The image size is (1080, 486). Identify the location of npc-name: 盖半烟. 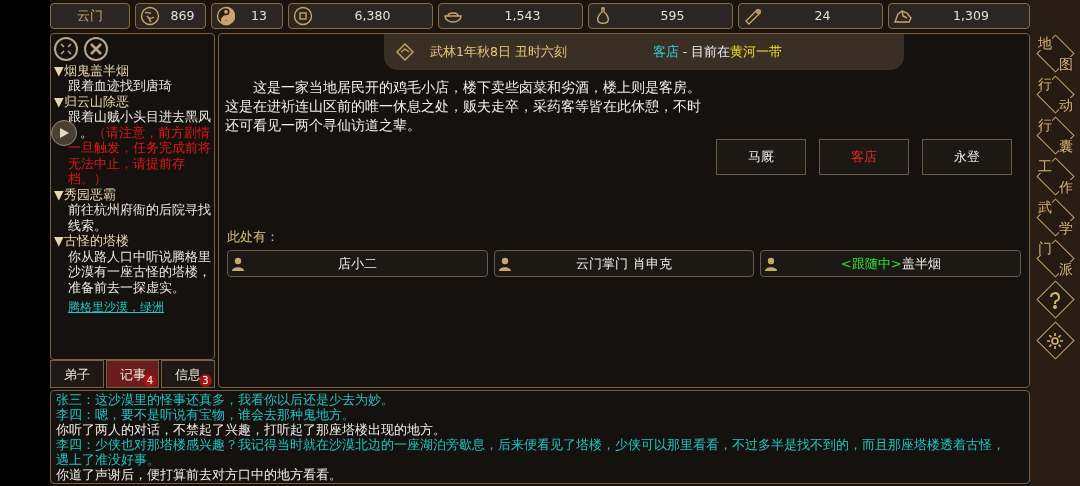
(921, 264).